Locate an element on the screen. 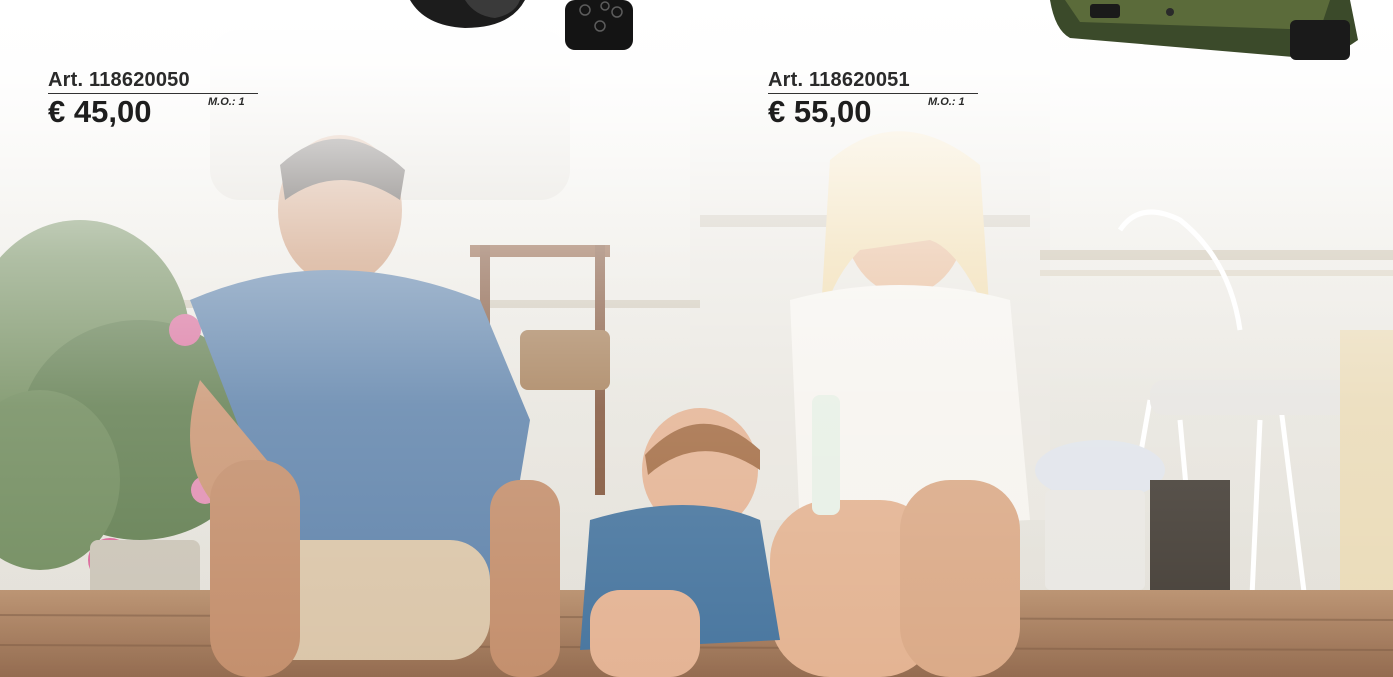 Image resolution: width=1393 pixels, height=677 pixels. price-row: € 45,00 M.O.: 1 is located at coordinates (153, 113).